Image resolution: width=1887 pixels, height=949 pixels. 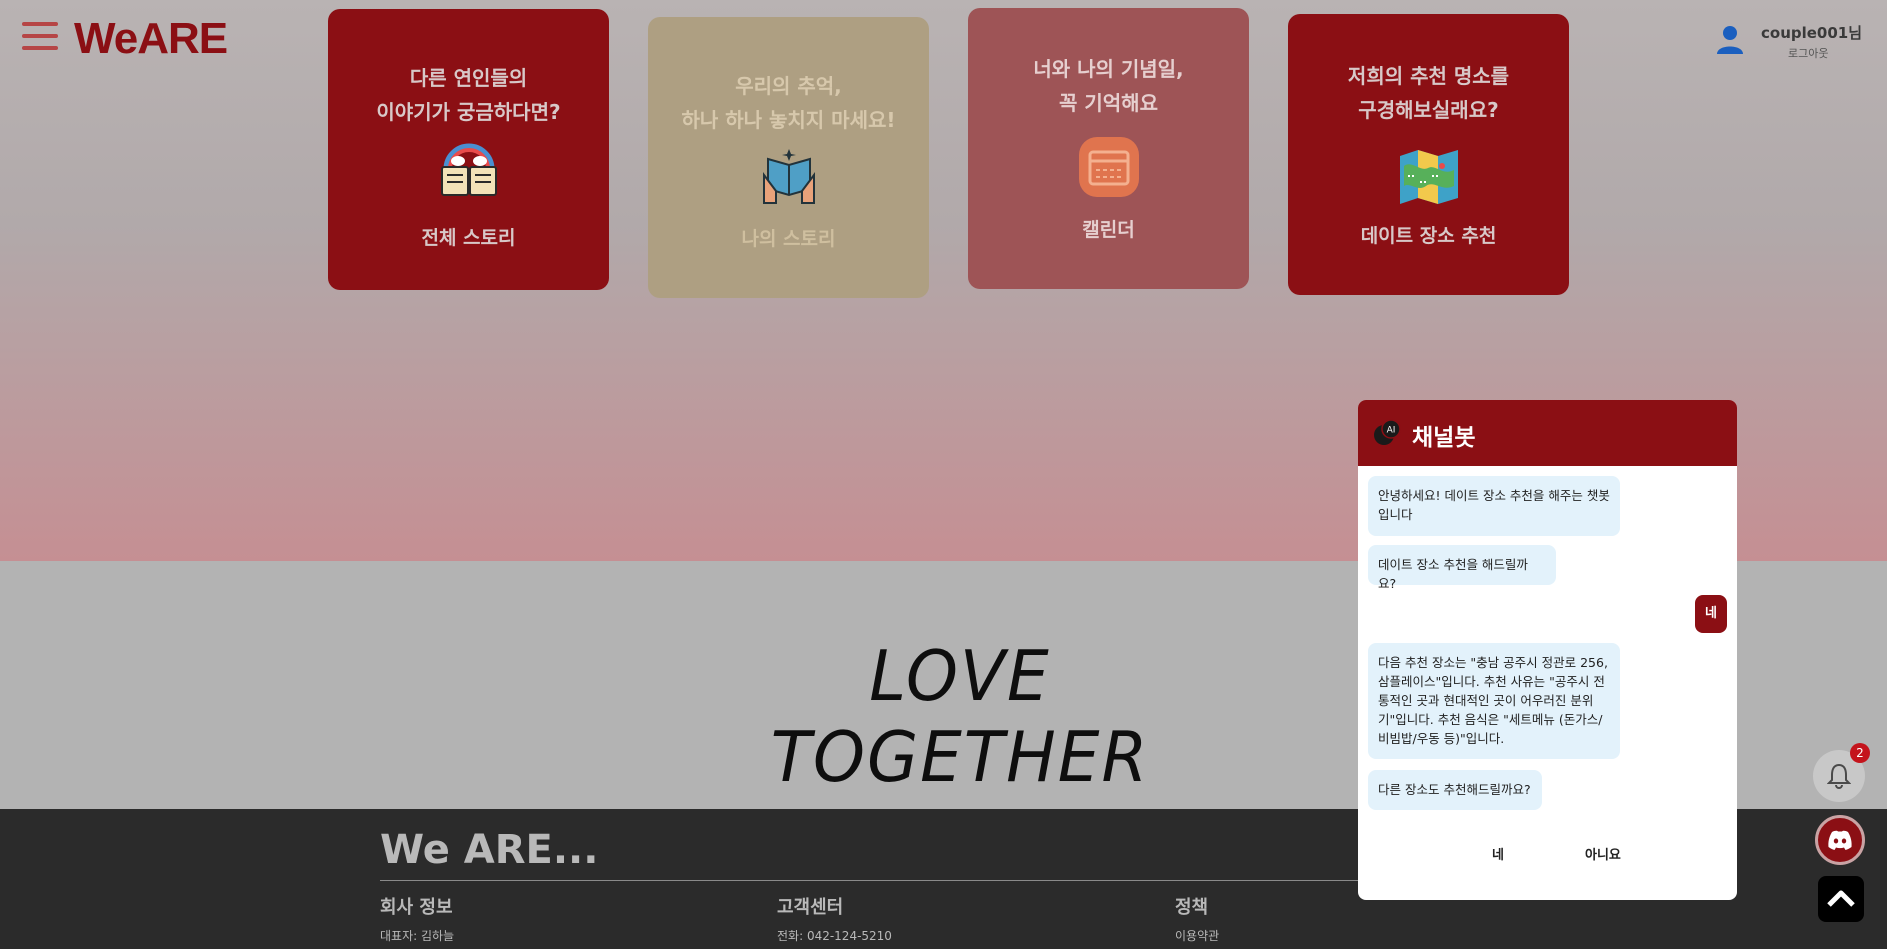 I want to click on footer-column-support: 고객센터 전화: 042-124-5210, so click(x=834, y=918).